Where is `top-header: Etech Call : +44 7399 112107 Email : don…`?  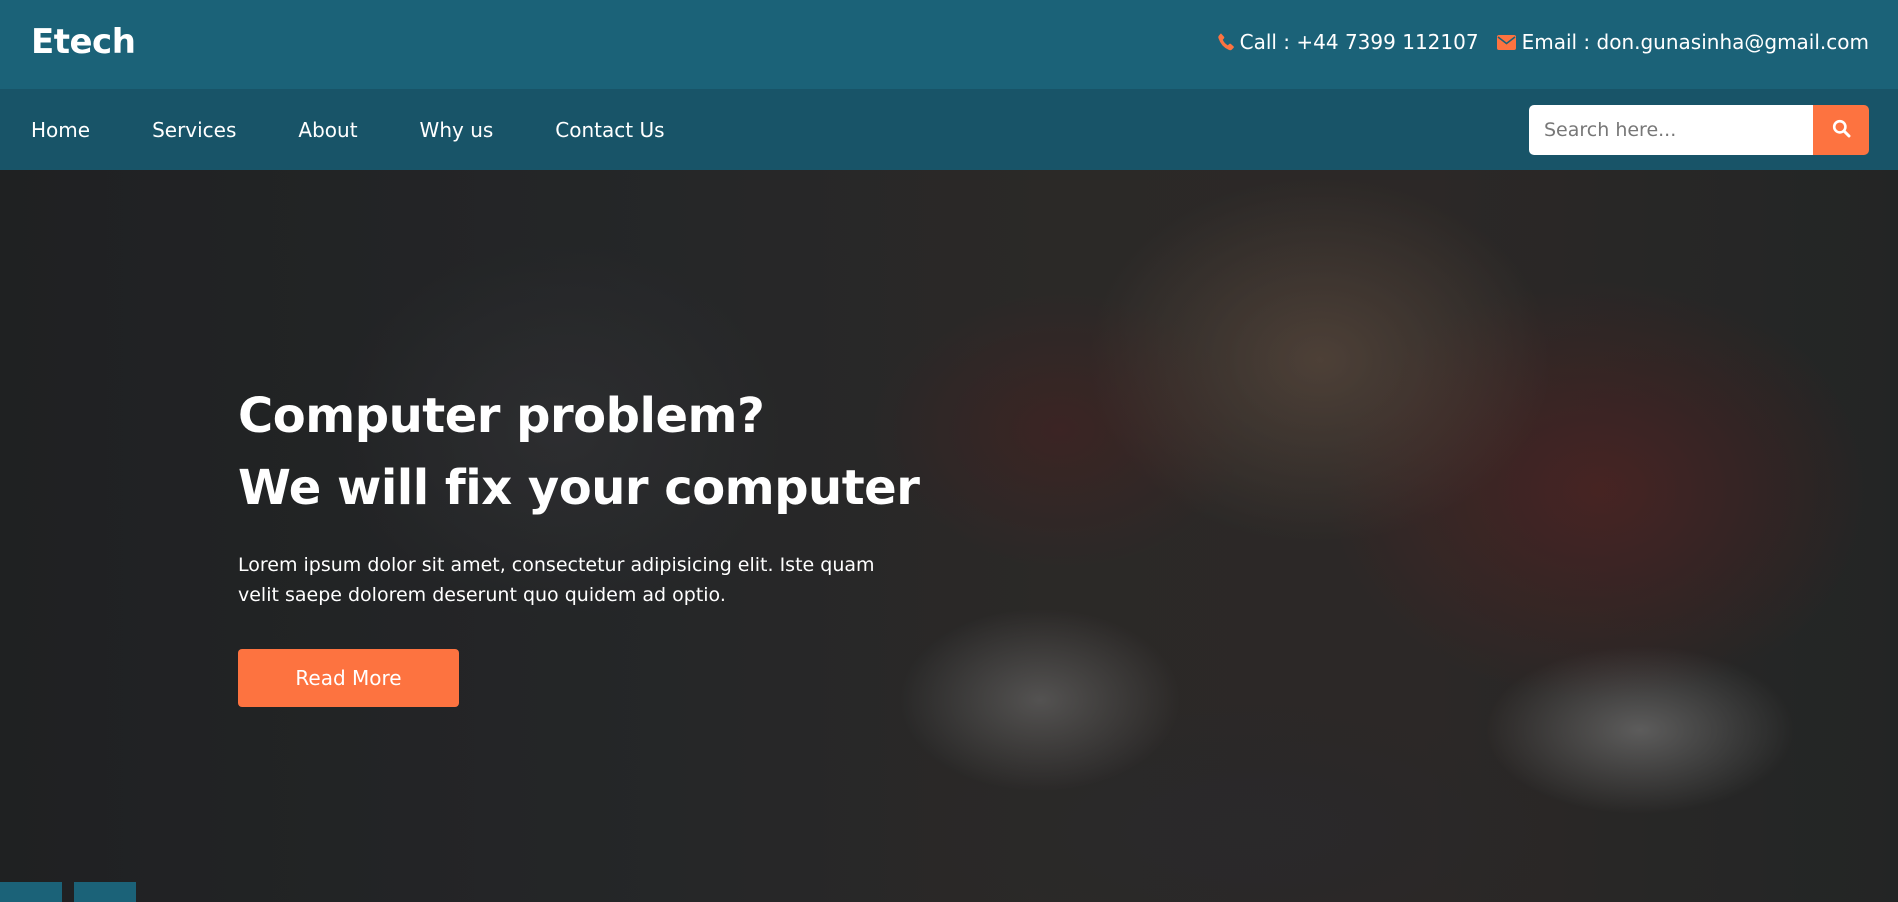 top-header: Etech Call : +44 7399 112107 Email : don… is located at coordinates (949, 44).